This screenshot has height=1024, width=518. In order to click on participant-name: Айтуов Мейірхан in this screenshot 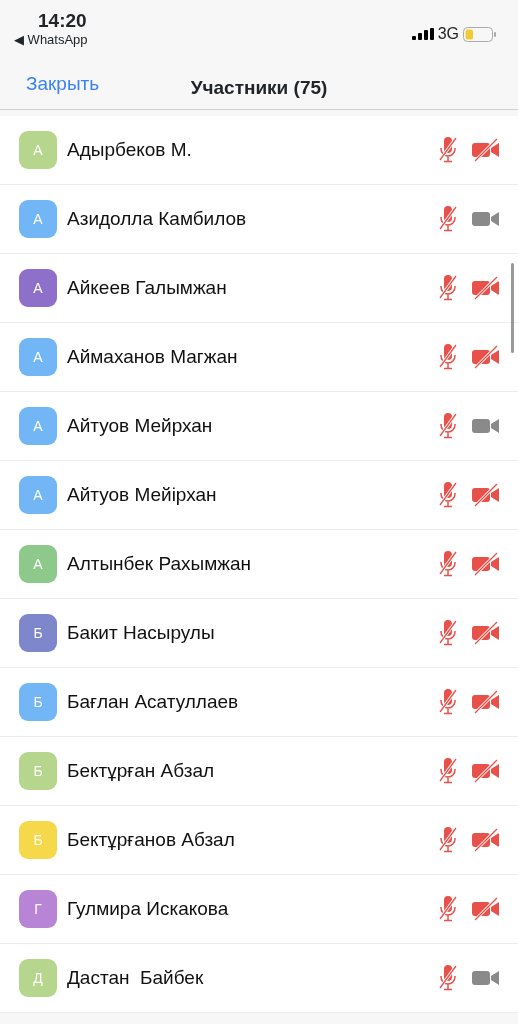, I will do `click(142, 494)`.